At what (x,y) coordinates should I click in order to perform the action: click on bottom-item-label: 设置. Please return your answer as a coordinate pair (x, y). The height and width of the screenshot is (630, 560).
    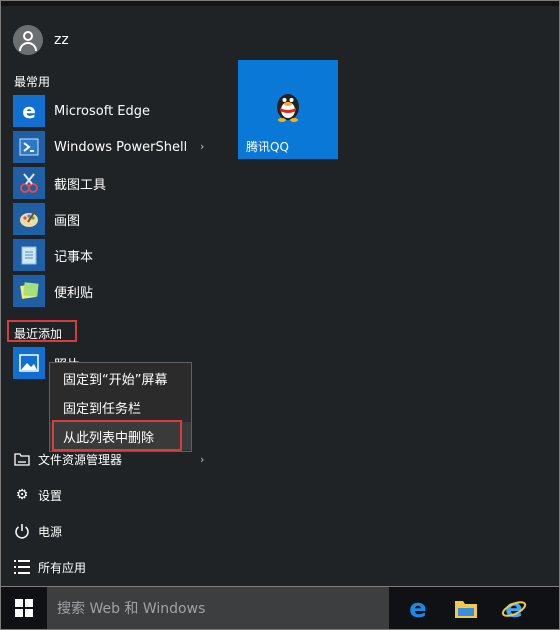
    Looking at the image, I should click on (50, 495).